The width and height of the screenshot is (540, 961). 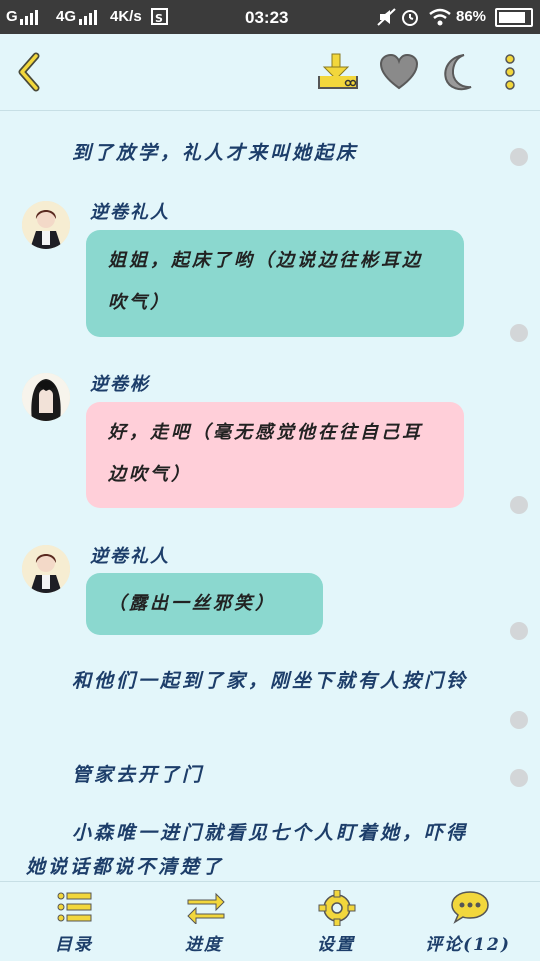 I want to click on paragraph-2-text: 和他们一起到了家，刚坐下就有人按门铃, so click(x=270, y=681).